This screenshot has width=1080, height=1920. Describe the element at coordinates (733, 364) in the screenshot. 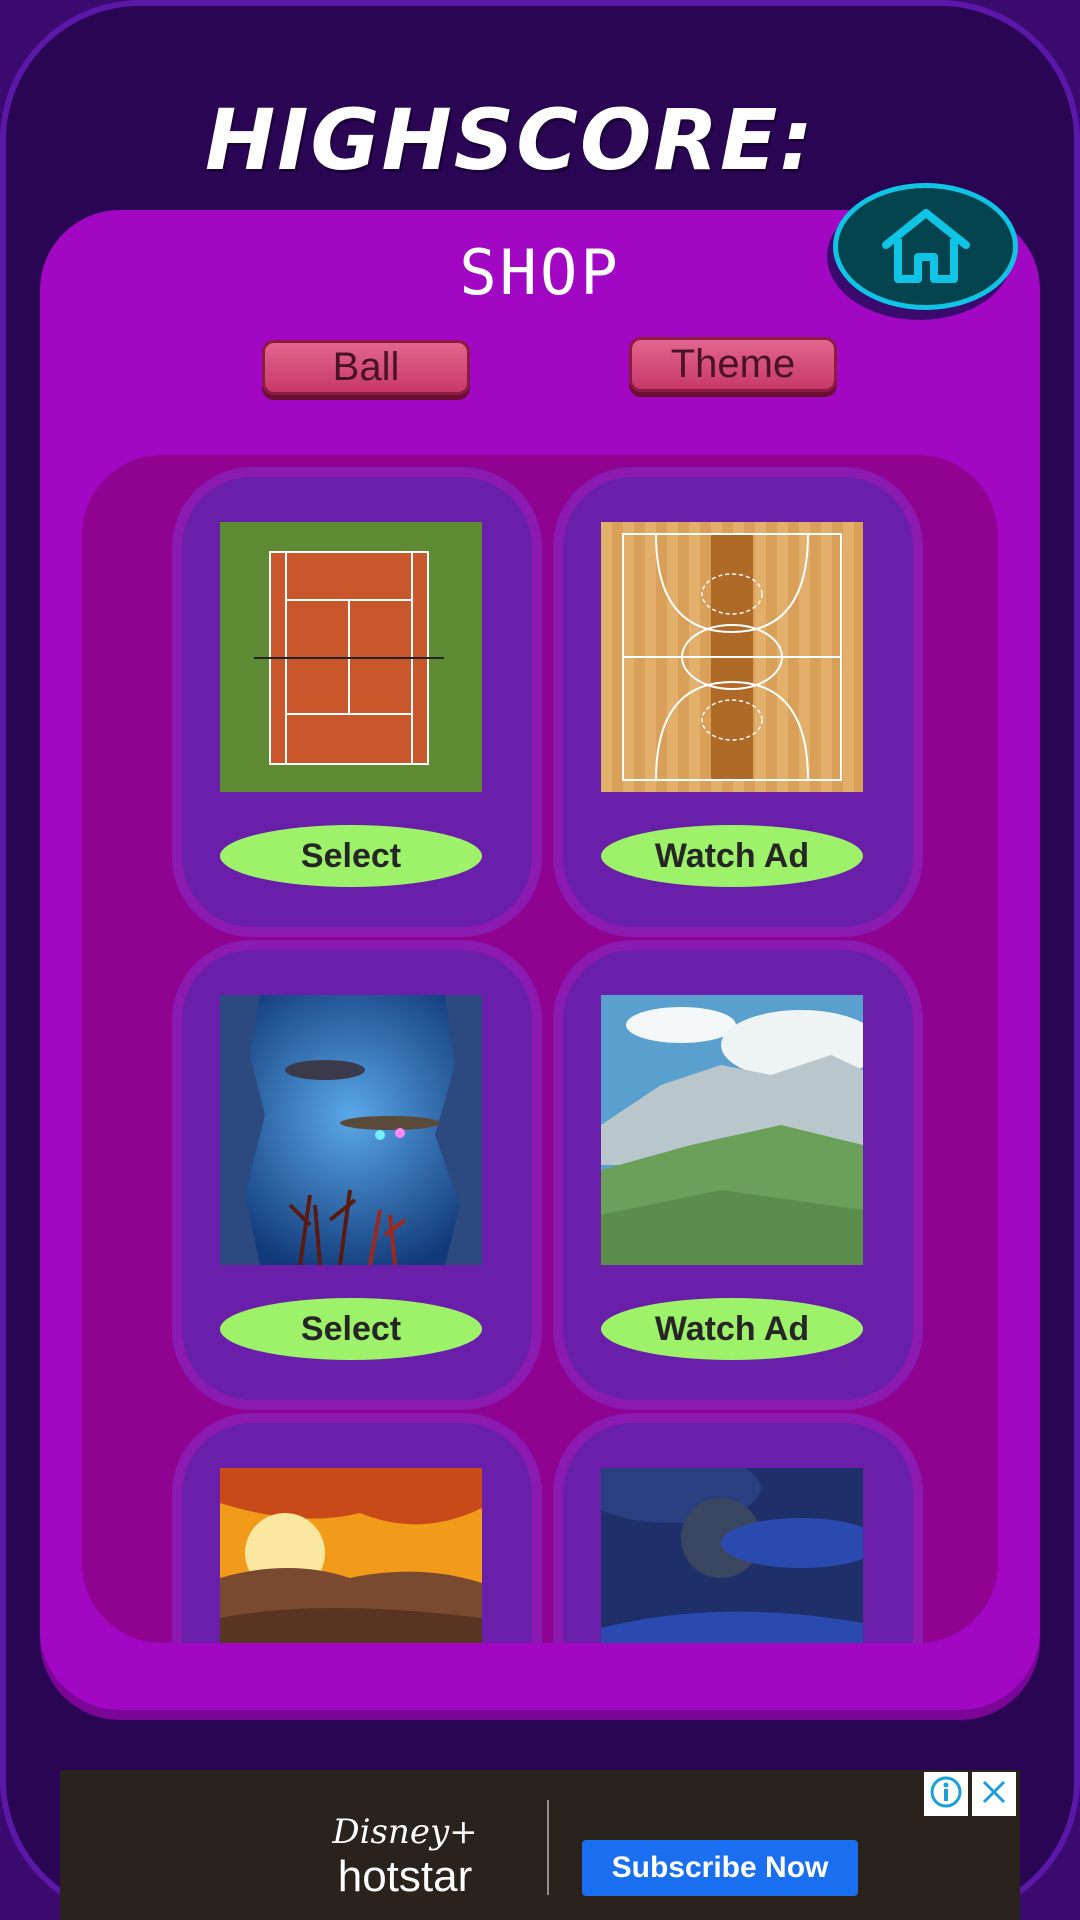

I see `tab-theme: Theme` at that location.